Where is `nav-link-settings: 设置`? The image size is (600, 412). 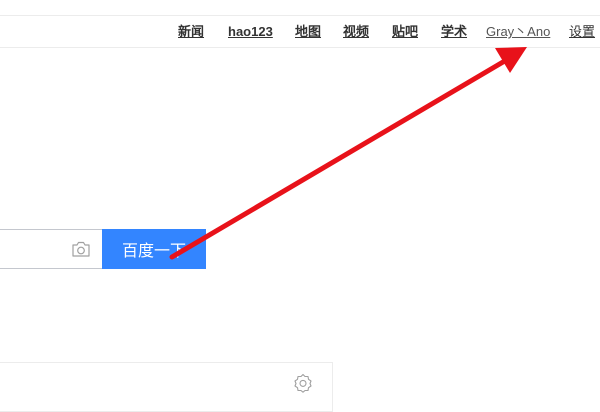
nav-link-settings: 设置 is located at coordinates (582, 31).